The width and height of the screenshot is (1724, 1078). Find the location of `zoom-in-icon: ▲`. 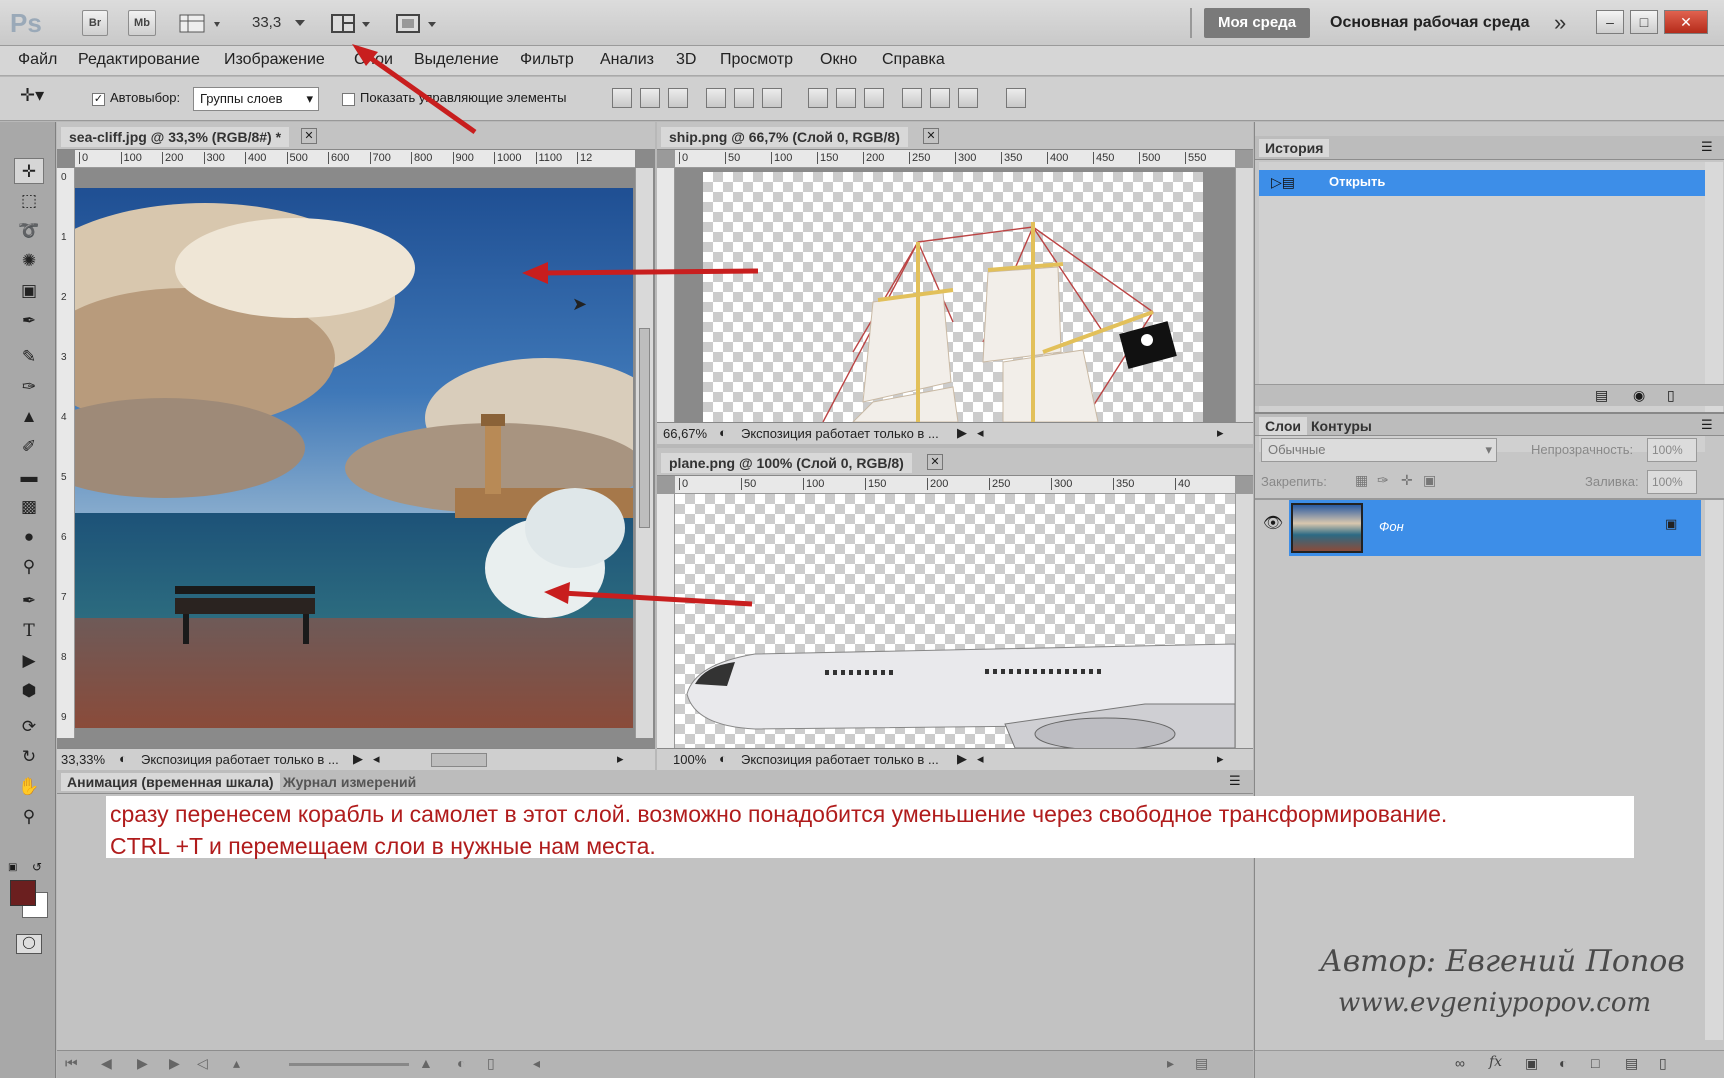

zoom-in-icon: ▲ is located at coordinates (426, 1063).